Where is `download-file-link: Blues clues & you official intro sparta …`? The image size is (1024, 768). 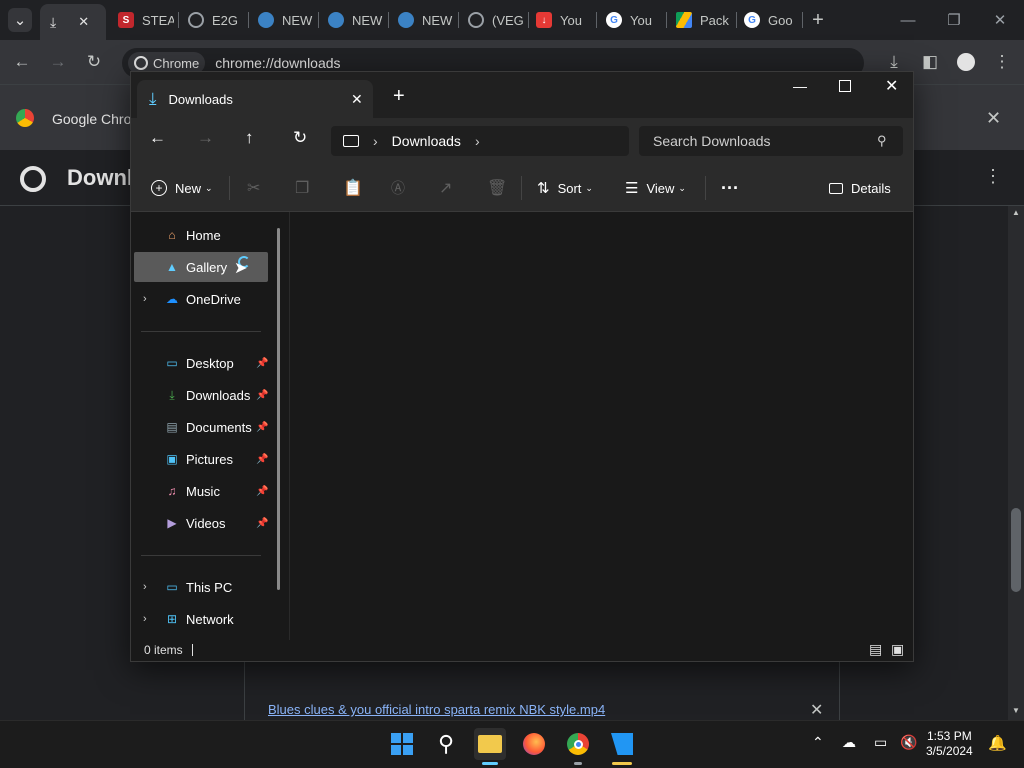 download-file-link: Blues clues & you official intro sparta … is located at coordinates (436, 709).